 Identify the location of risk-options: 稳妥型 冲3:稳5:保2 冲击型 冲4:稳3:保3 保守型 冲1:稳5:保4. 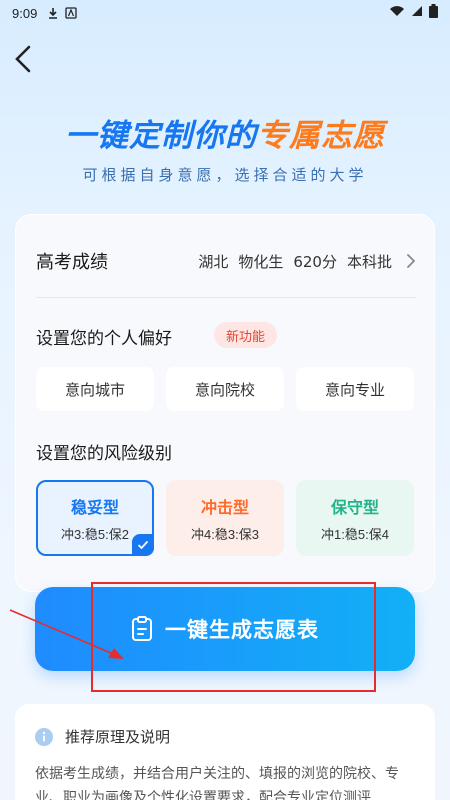
(225, 518).